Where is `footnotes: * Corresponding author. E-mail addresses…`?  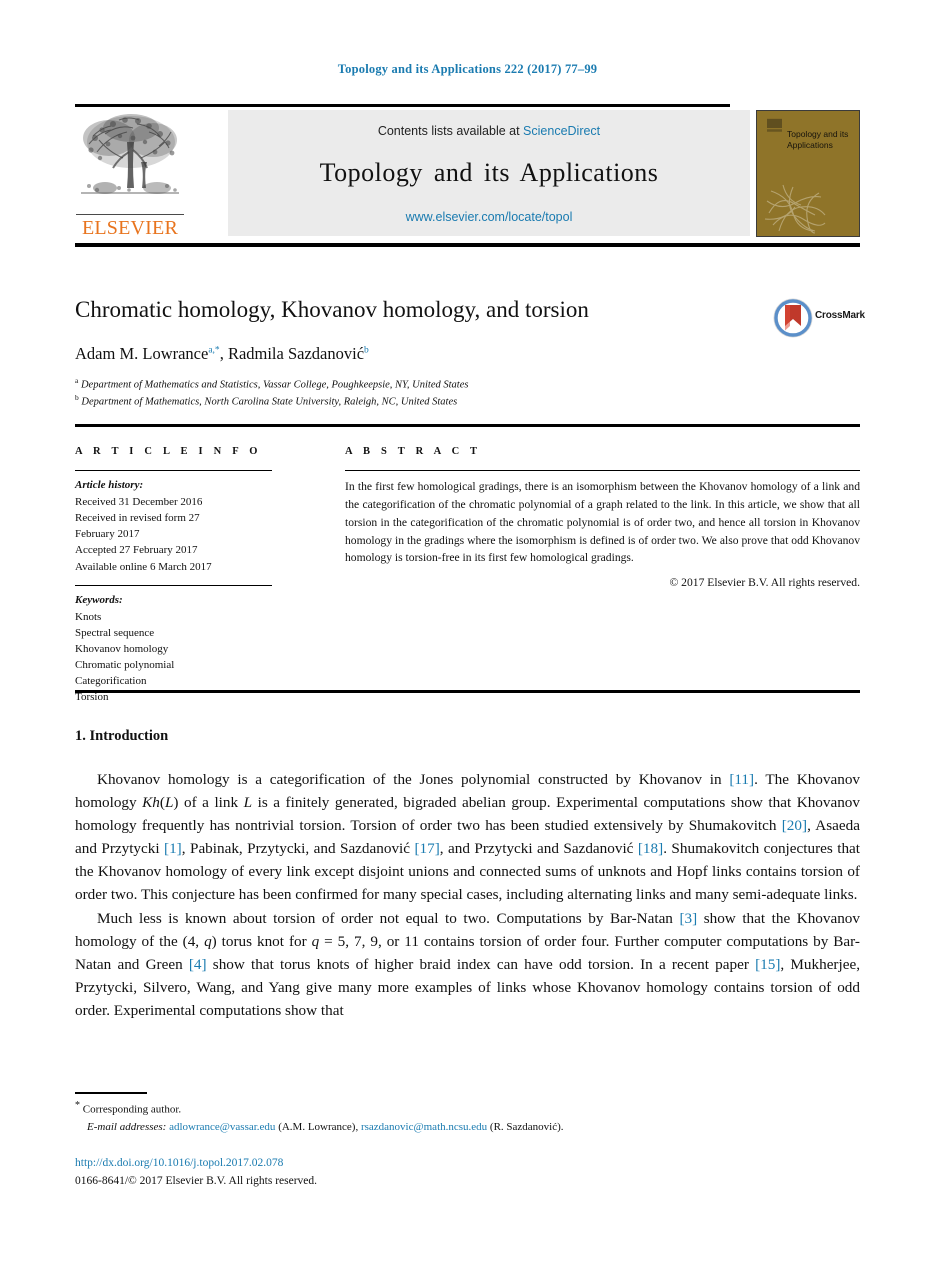 footnotes: * Corresponding author. E-mail addresses… is located at coordinates (467, 1117).